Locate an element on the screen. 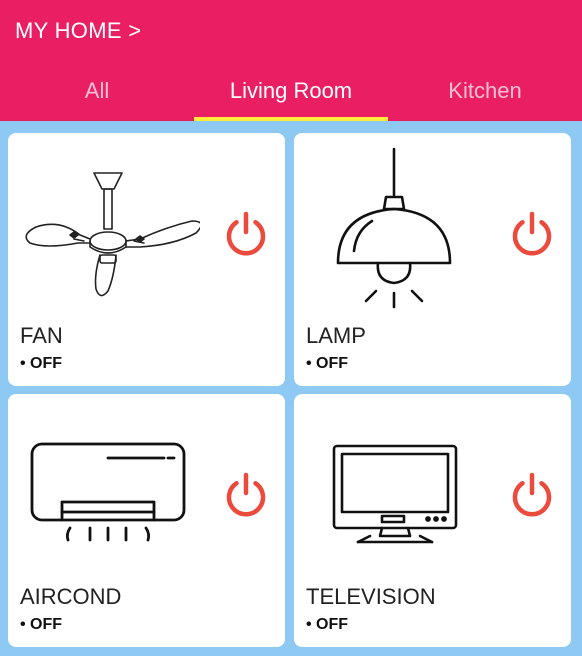 The image size is (582, 656). pendant-lamp-icon is located at coordinates (394, 228).